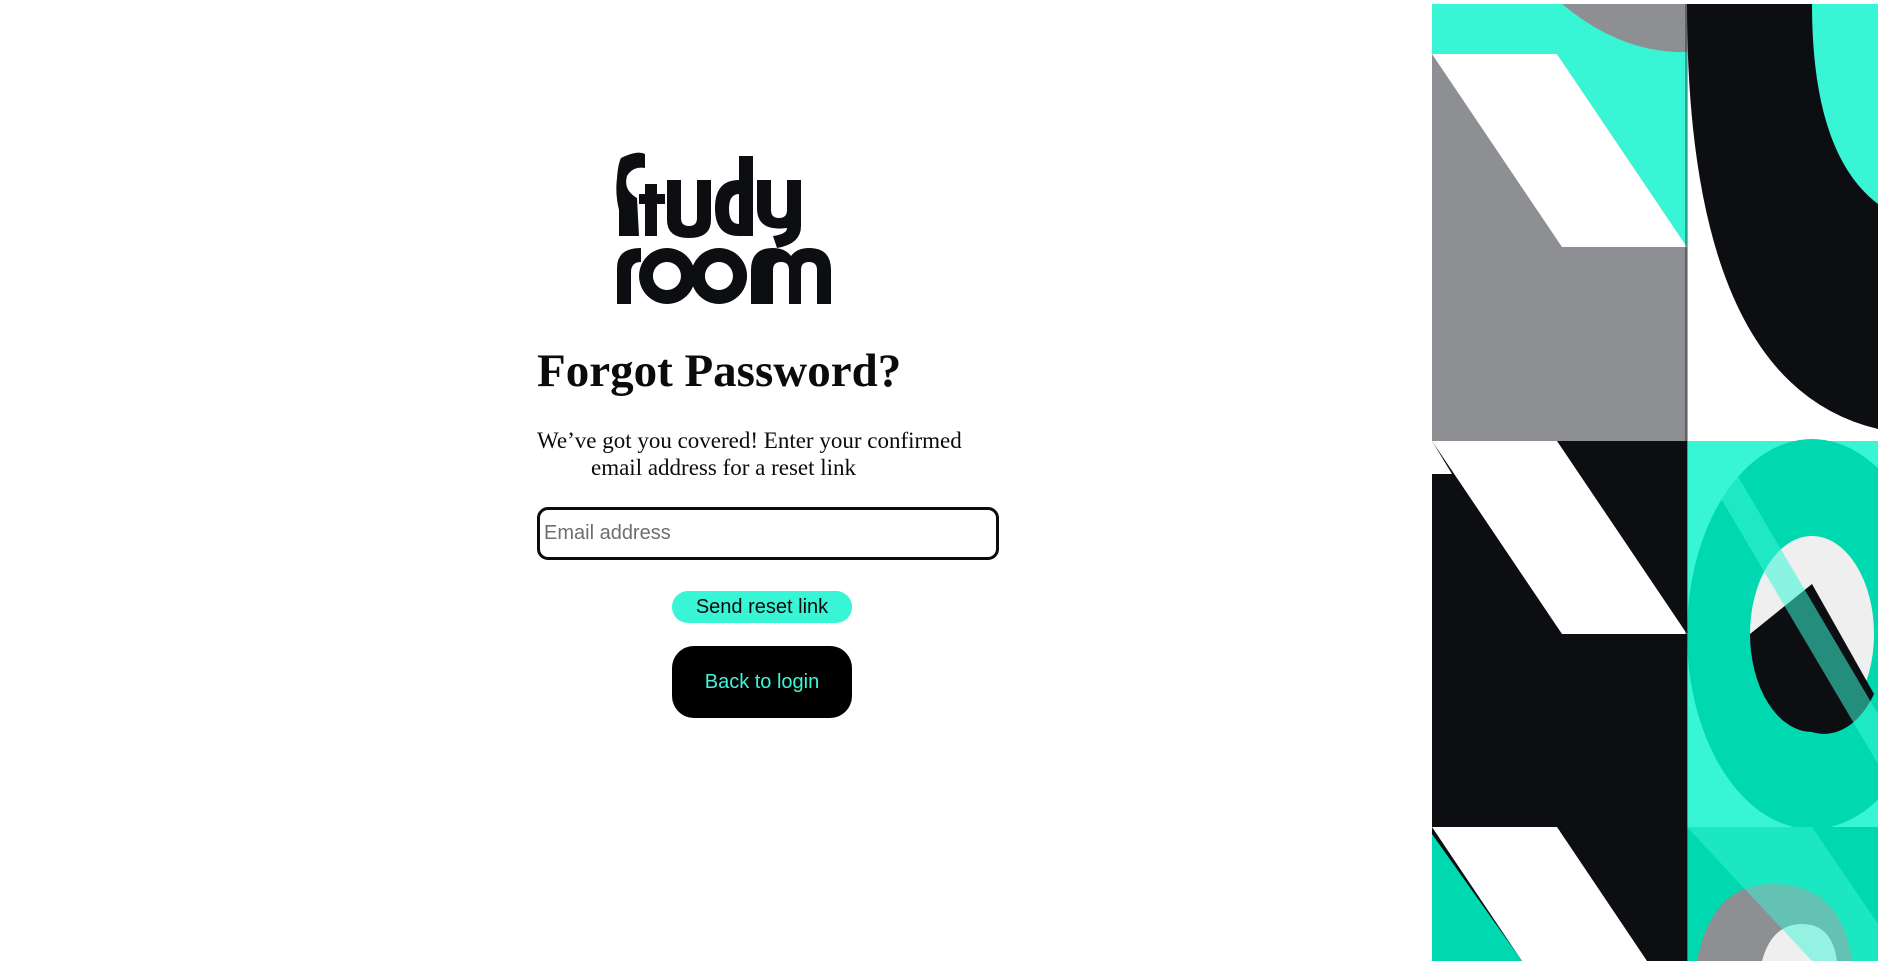 Image resolution: width=1878 pixels, height=961 pixels. I want to click on back-to-login-button: Back to login, so click(762, 682).